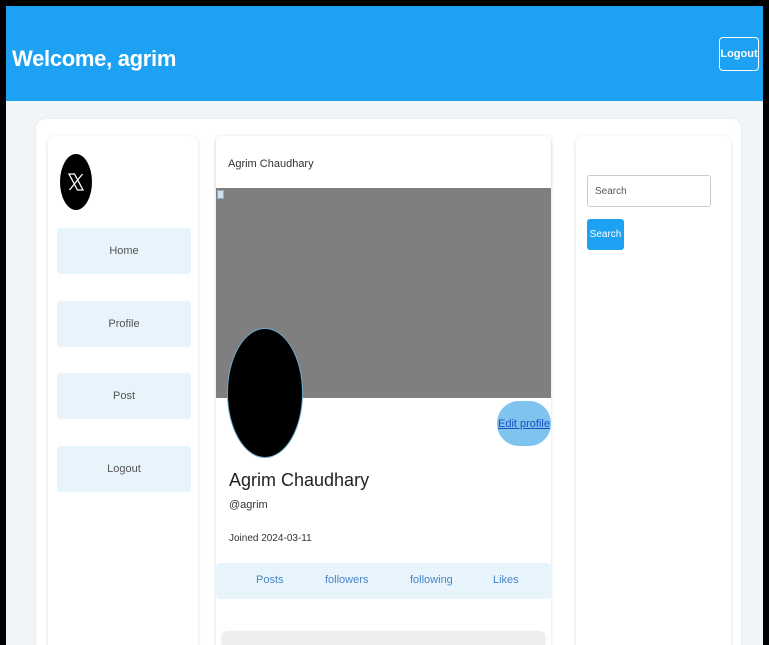 This screenshot has width=769, height=645. I want to click on edit-profile-button: Edit profile, so click(524, 423).